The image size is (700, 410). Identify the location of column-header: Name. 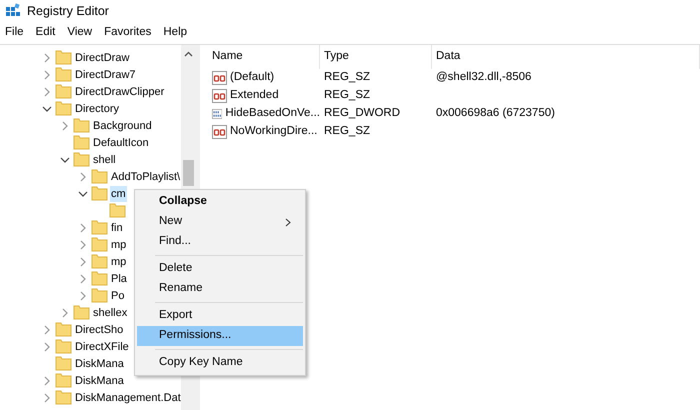
(264, 57).